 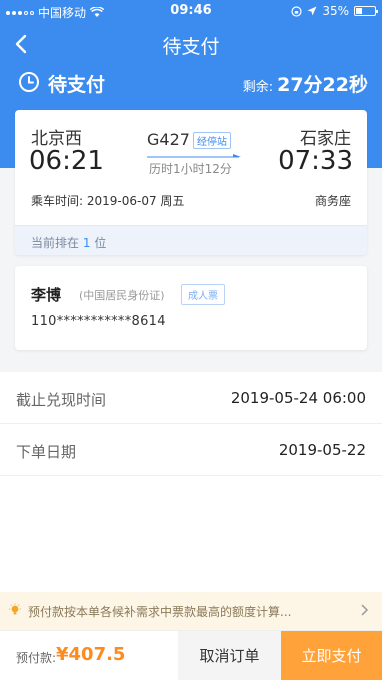 What do you see at coordinates (108, 201) in the screenshot?
I see `depart-date: 乘车时间: 2019-06-07 周五` at bounding box center [108, 201].